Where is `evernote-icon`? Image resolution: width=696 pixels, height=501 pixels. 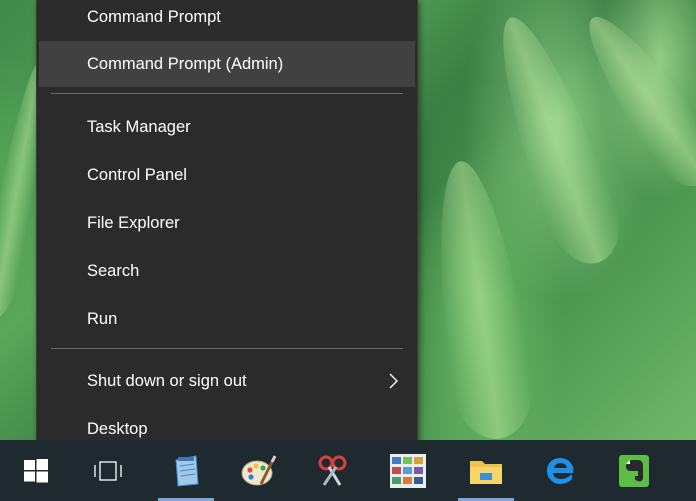
evernote-icon is located at coordinates (634, 470).